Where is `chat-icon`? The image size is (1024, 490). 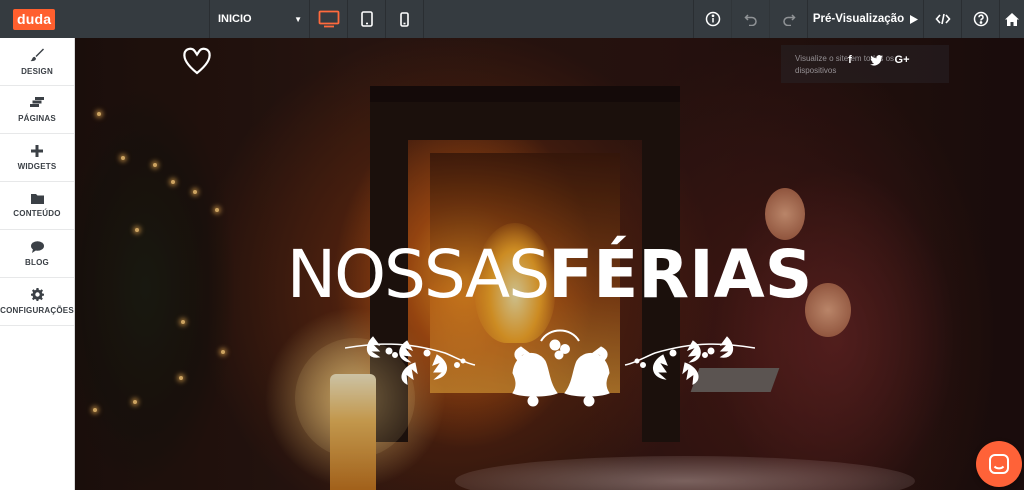 chat-icon is located at coordinates (999, 464).